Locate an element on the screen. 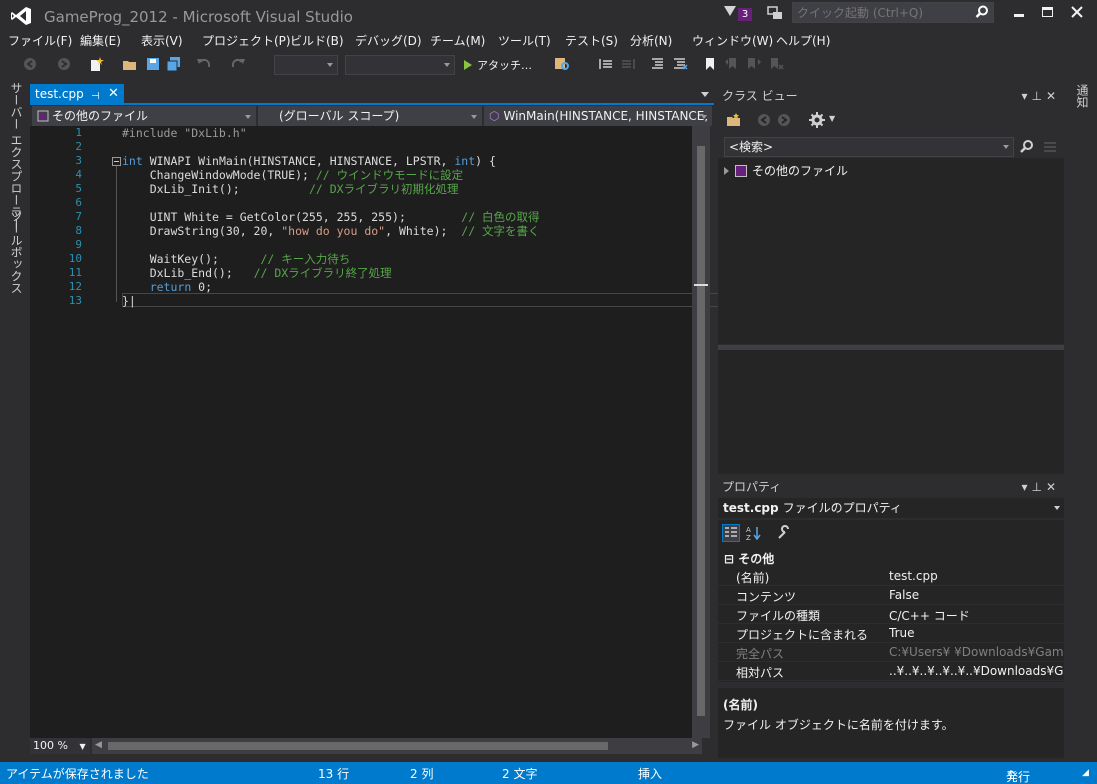  resize-grip-icon: ◢ is located at coordinates (1085, 773).